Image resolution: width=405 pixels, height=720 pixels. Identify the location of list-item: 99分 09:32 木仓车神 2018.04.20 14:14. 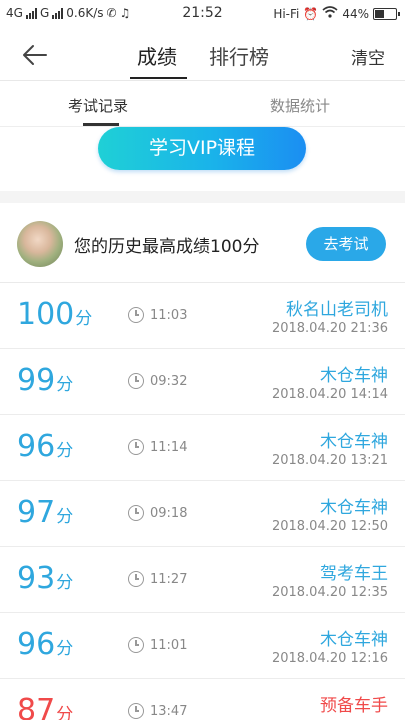
(202, 382).